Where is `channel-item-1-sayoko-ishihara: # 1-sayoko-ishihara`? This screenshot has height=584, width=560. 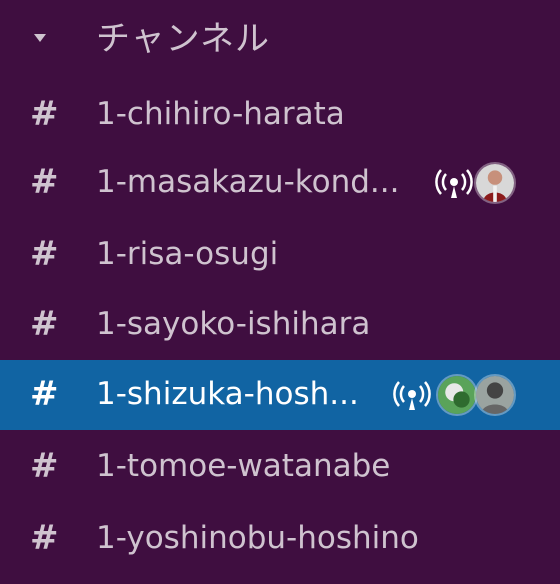 channel-item-1-sayoko-ishihara: # 1-sayoko-ishihara is located at coordinates (280, 325).